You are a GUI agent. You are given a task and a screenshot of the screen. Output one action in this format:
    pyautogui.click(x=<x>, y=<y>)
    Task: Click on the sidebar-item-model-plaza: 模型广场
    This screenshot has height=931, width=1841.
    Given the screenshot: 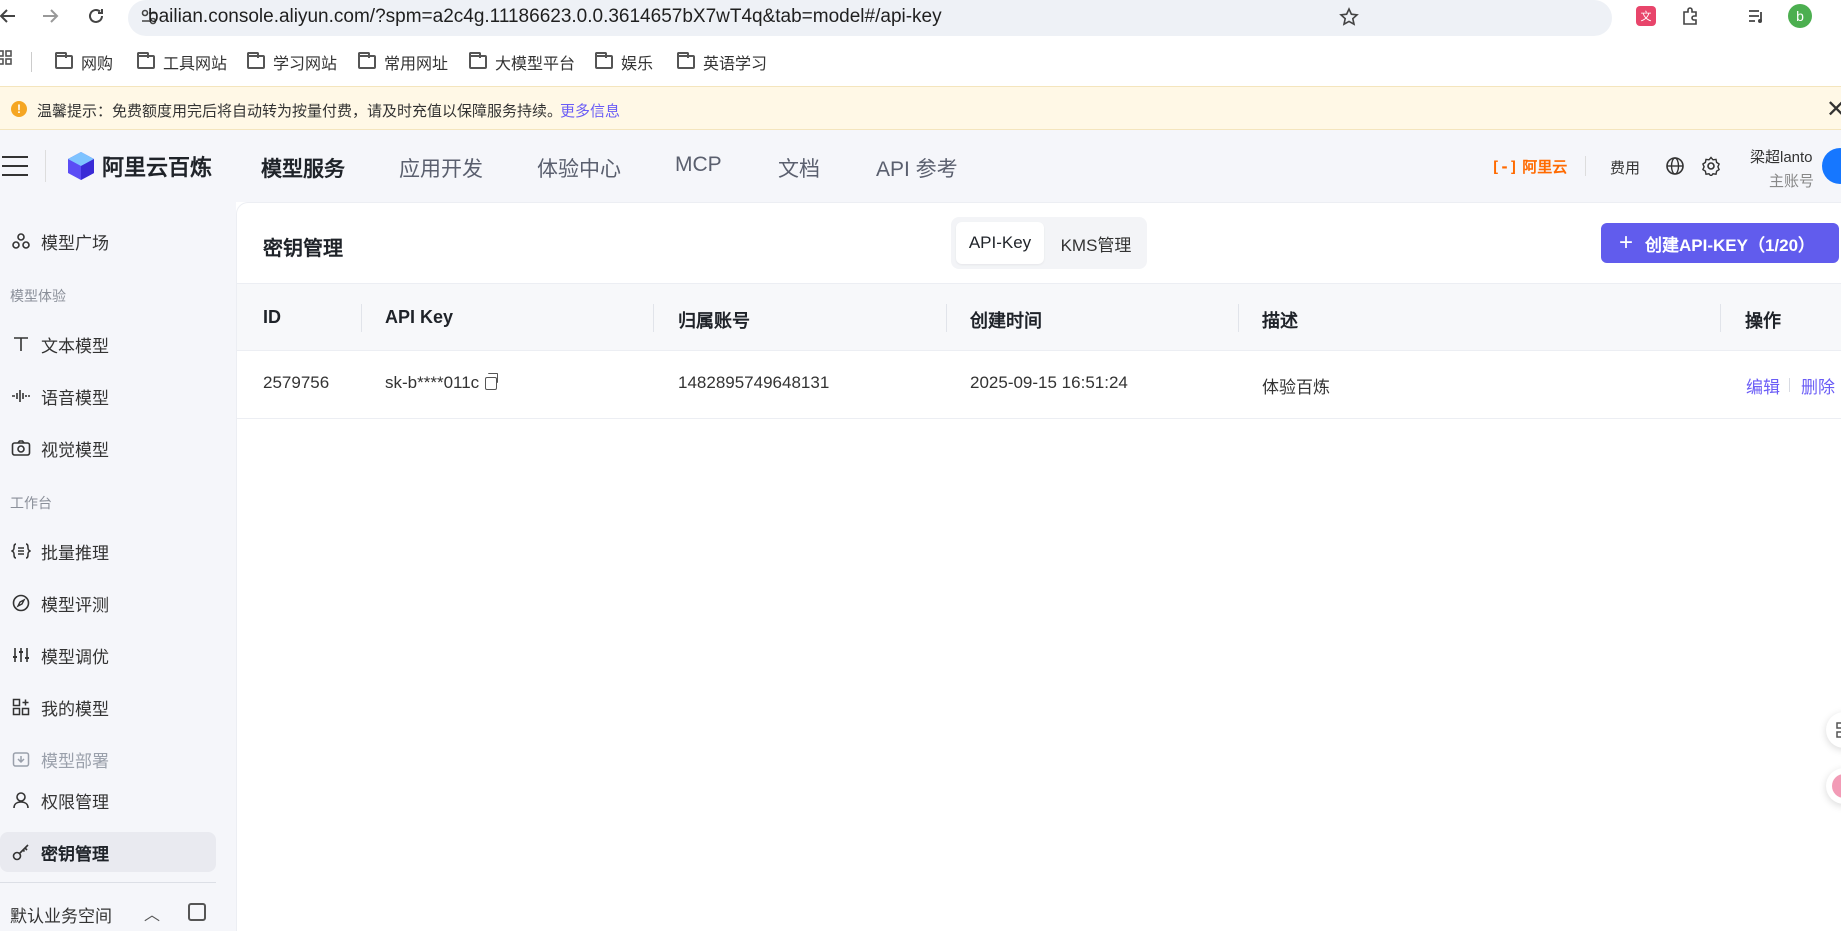 What is the action you would take?
    pyautogui.click(x=108, y=241)
    